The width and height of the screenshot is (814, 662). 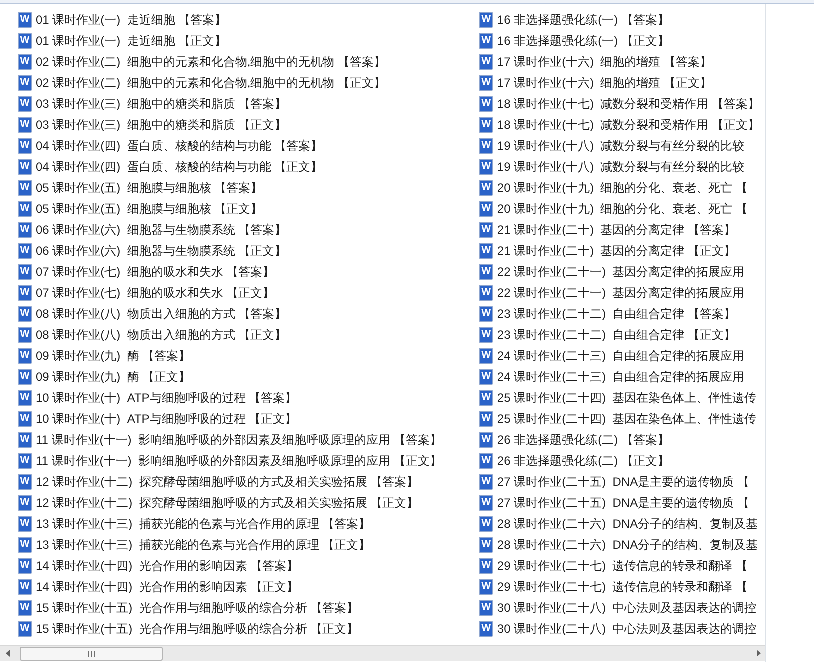 What do you see at coordinates (604, 82) in the screenshot?
I see `file-name: 17 课时作业(十六) 细胞的增殖 【正文】` at bounding box center [604, 82].